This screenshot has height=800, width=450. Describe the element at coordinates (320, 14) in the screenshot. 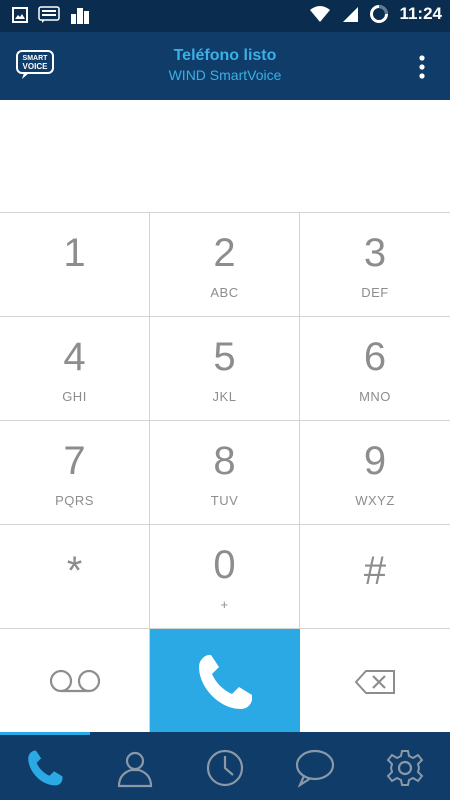

I see `wifi-icon` at that location.